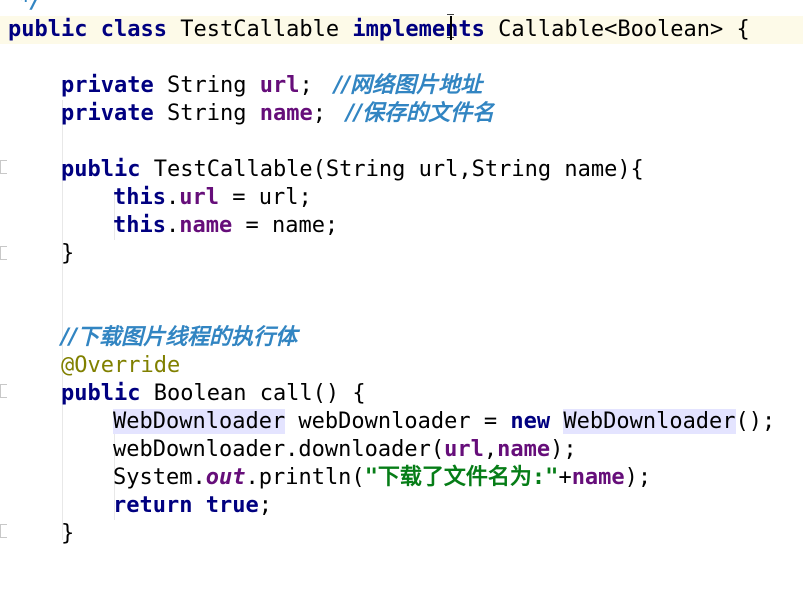  Describe the element at coordinates (260, 29) in the screenshot. I see `class-name: TestCallable` at that location.